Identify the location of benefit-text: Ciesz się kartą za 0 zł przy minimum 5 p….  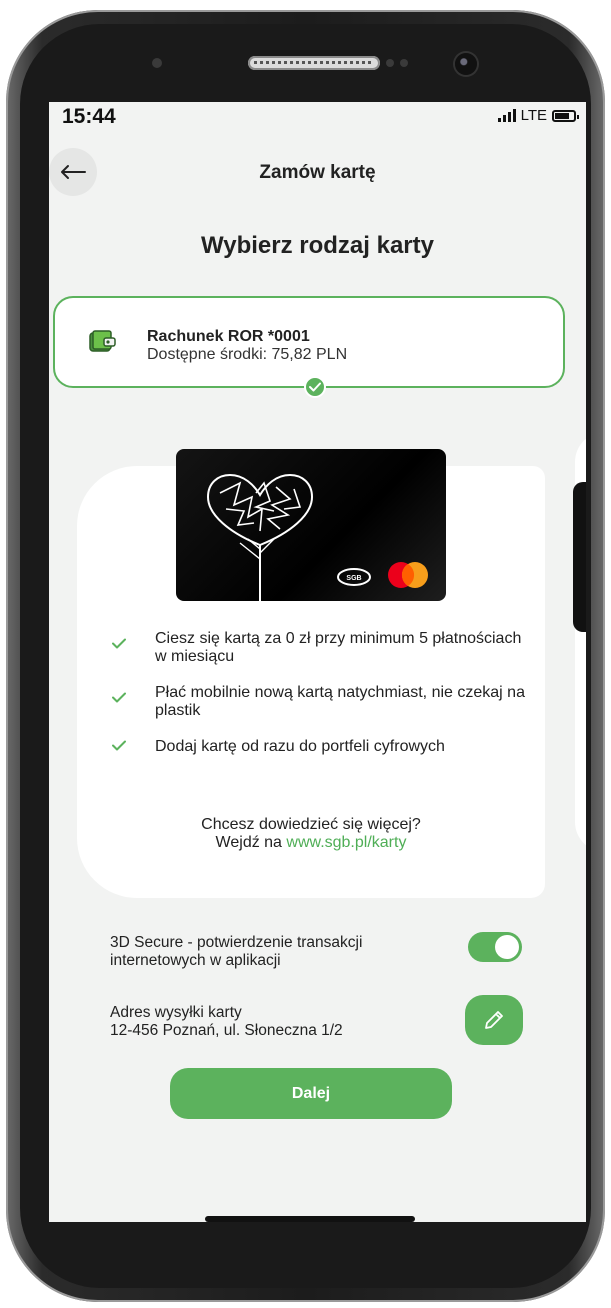
(338, 647).